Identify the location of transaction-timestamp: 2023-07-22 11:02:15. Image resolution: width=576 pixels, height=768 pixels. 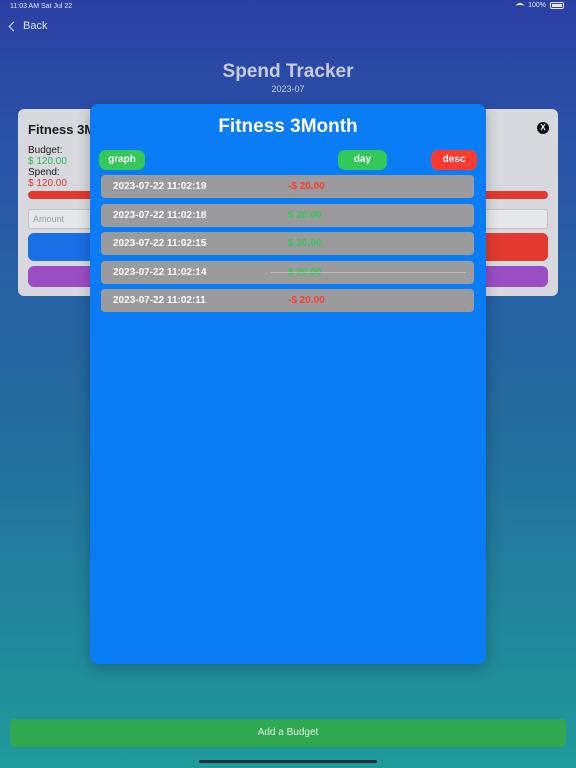
(160, 243).